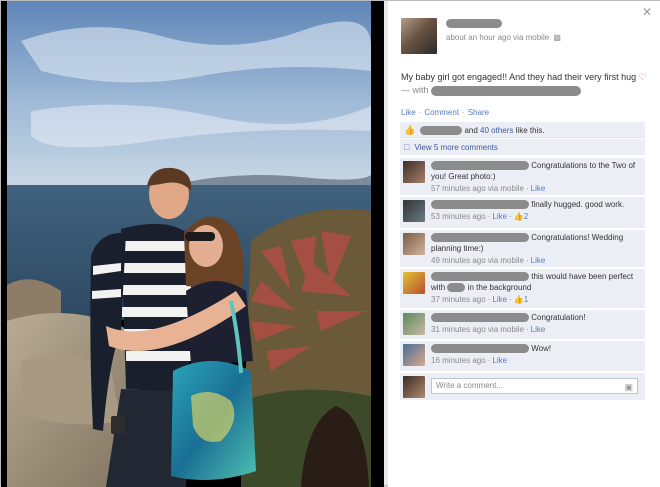  What do you see at coordinates (534, 386) in the screenshot?
I see `comment-input: Write a comment... ▣` at bounding box center [534, 386].